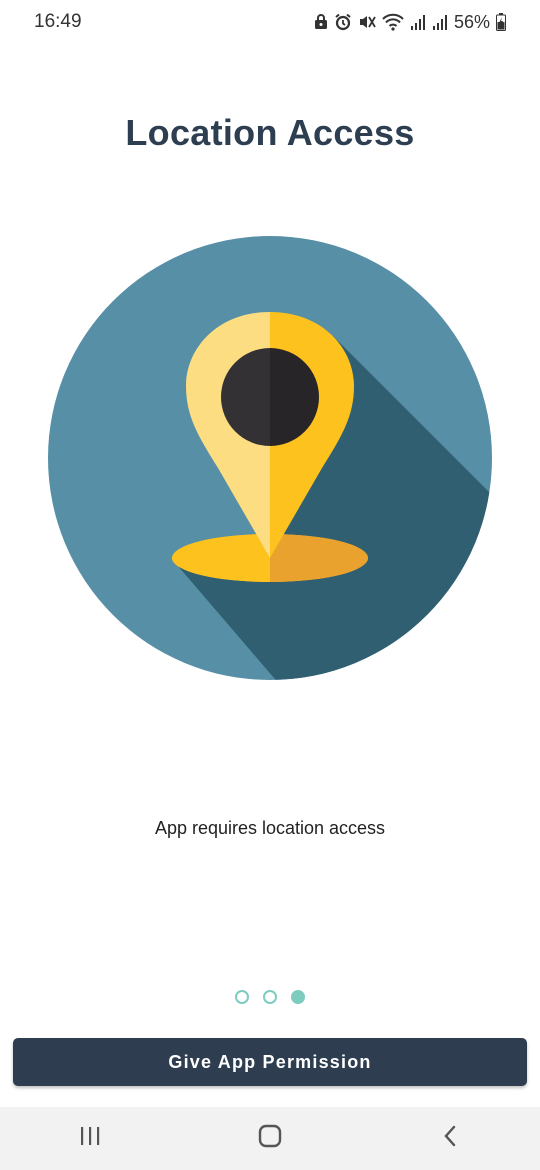 The height and width of the screenshot is (1170, 540). I want to click on back-icon, so click(450, 1138).